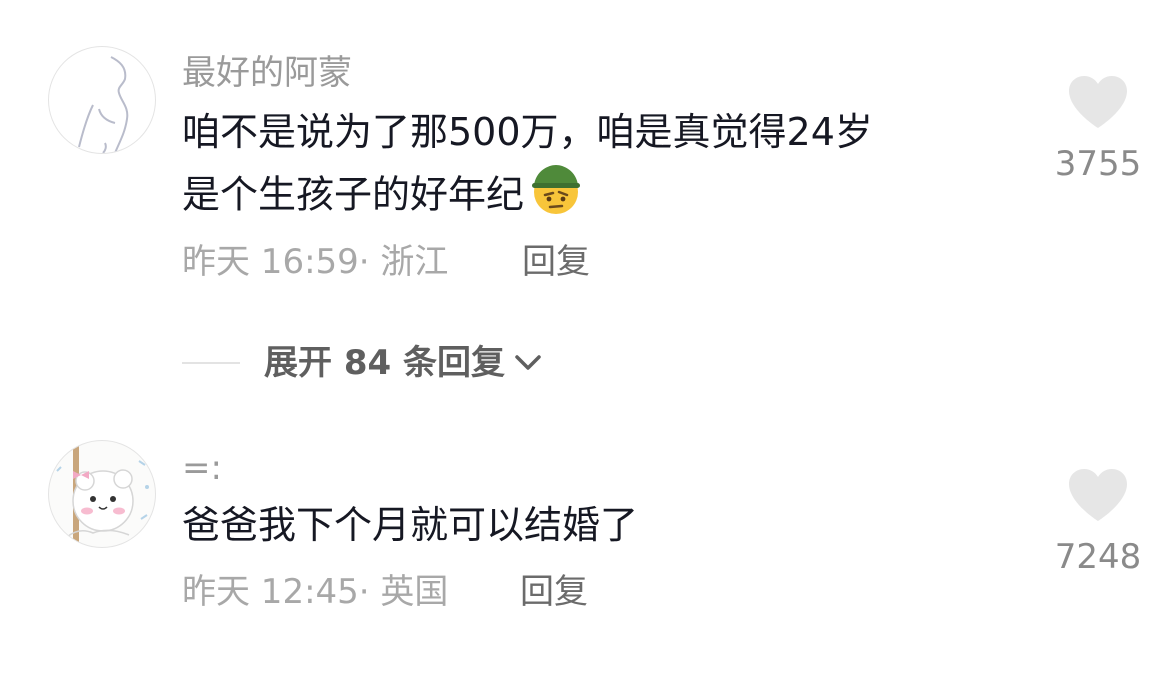 This screenshot has width=1170, height=675. Describe the element at coordinates (410, 525) in the screenshot. I see `comment-text: 爸爸我下个月就可以结婚了` at that location.